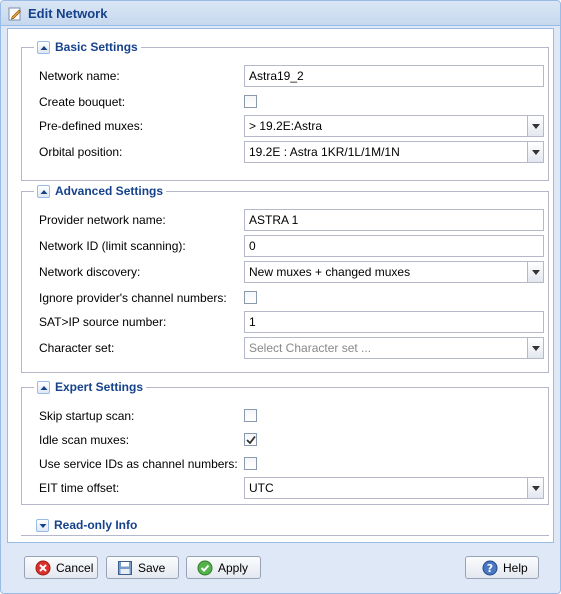 Image resolution: width=561 pixels, height=594 pixels. What do you see at coordinates (77, 348) in the screenshot?
I see `character-set-label: Character set:` at bounding box center [77, 348].